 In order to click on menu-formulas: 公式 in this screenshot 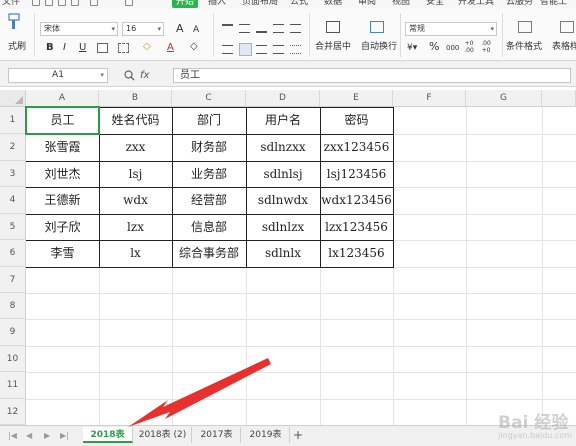, I will do `click(299, 4)`.